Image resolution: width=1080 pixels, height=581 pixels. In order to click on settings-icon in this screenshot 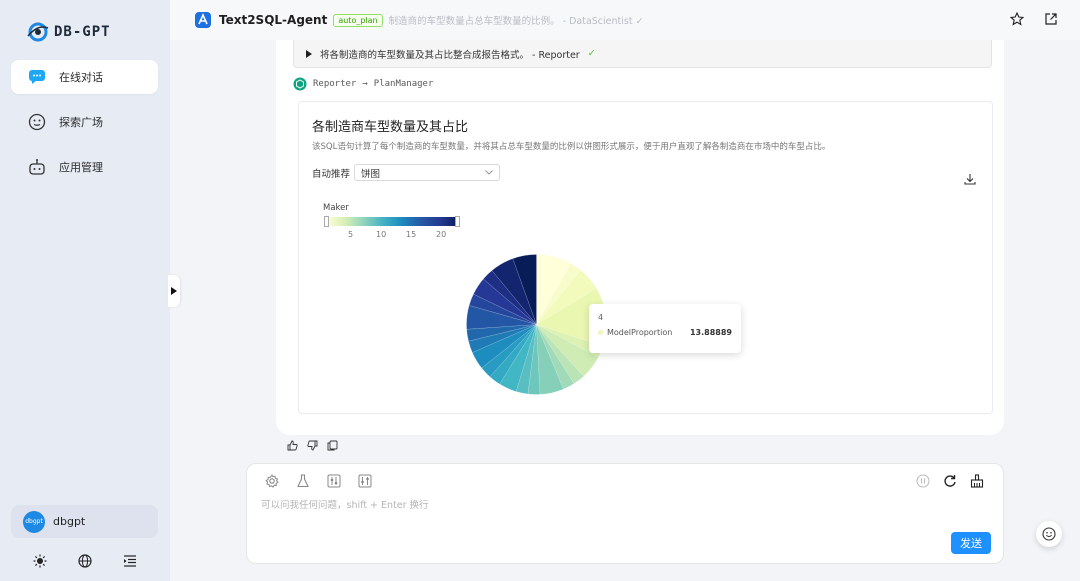, I will do `click(272, 481)`.